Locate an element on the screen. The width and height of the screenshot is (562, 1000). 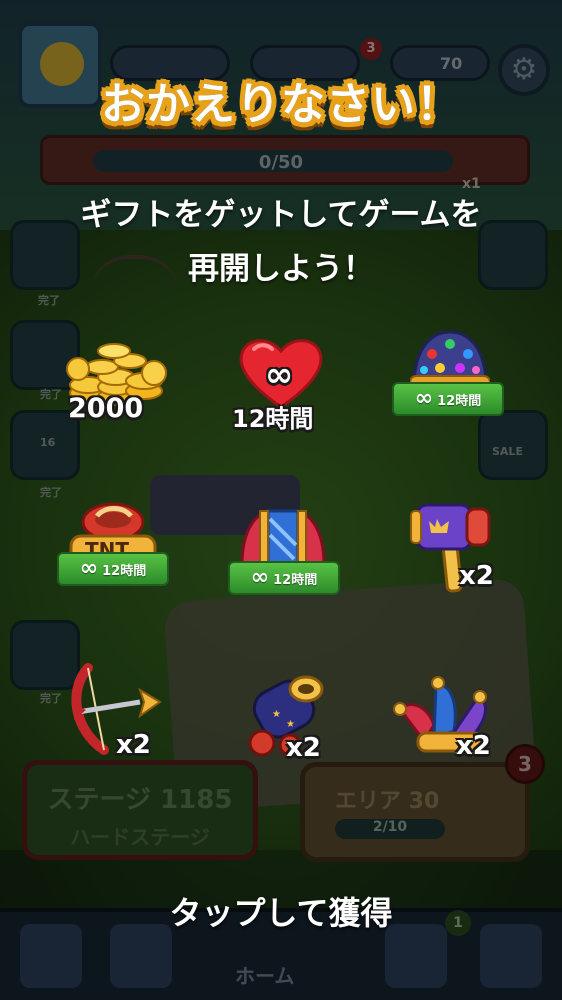
reward-cannon: ★ ★ x2 is located at coordinates (299, 730).